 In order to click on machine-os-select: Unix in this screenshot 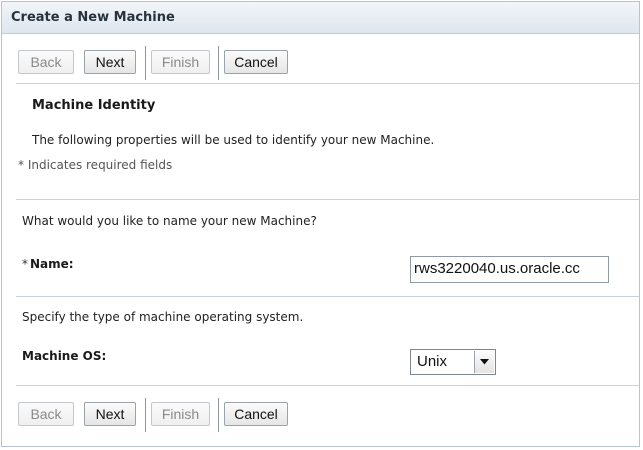, I will do `click(453, 362)`.